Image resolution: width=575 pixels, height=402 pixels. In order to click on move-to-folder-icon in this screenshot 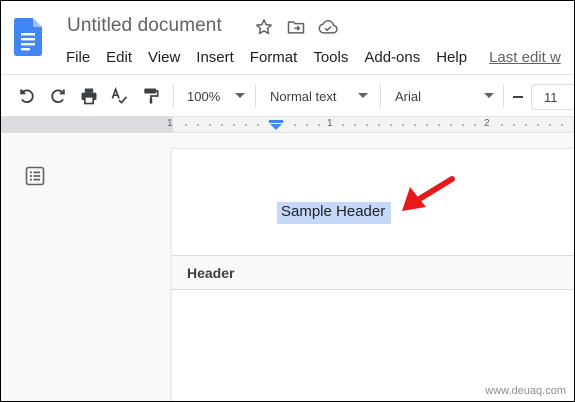, I will do `click(296, 27)`.